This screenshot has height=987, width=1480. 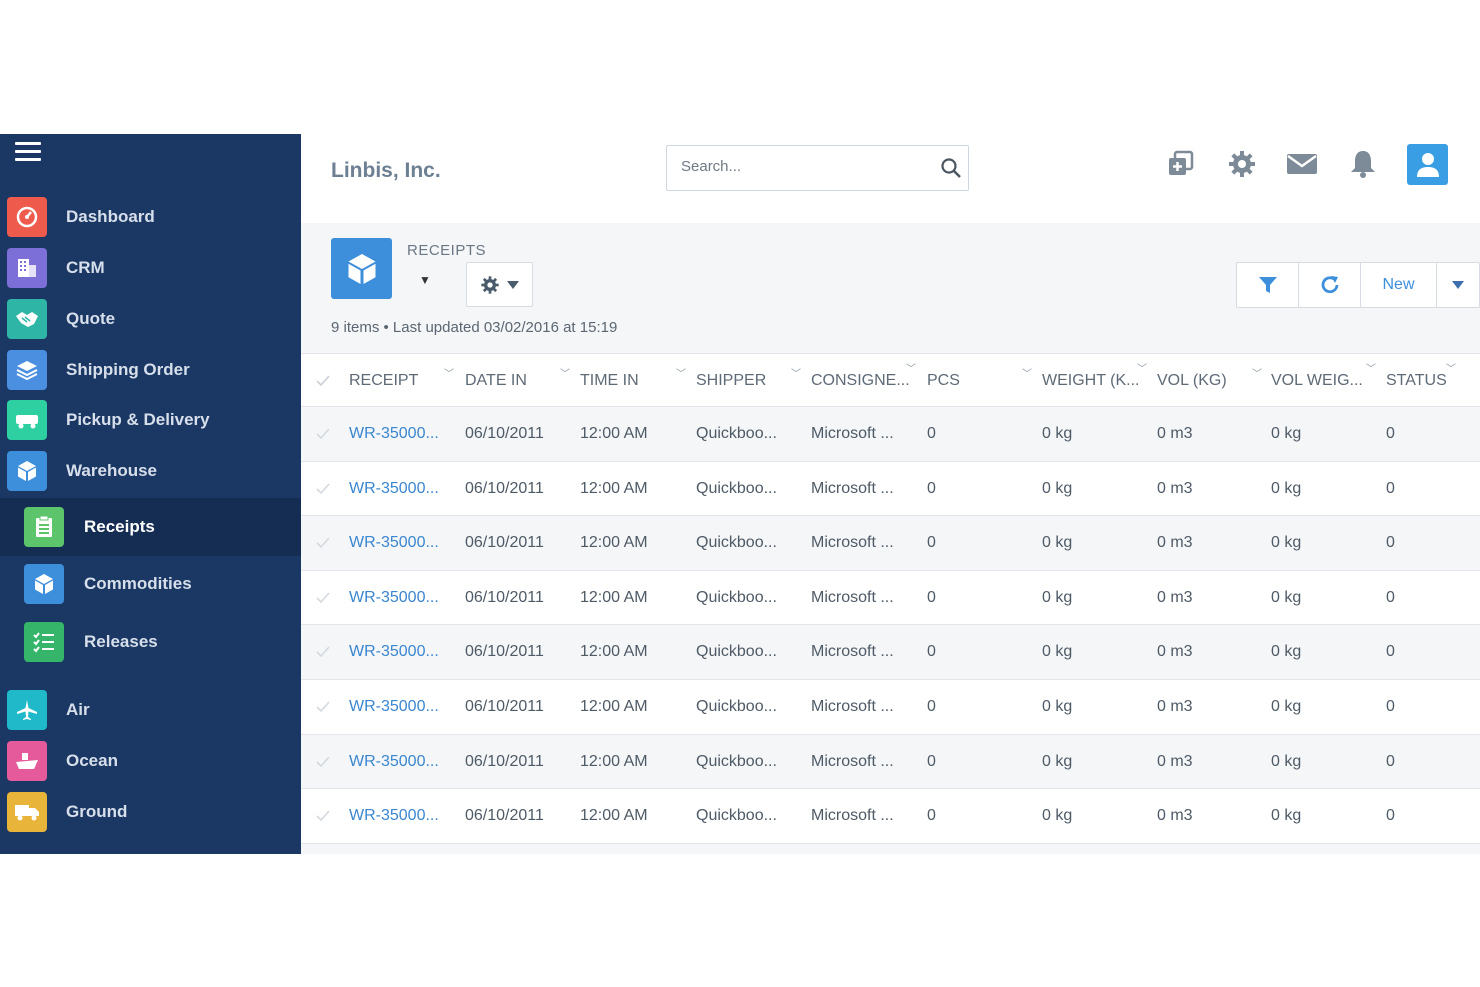 What do you see at coordinates (1433, 381) in the screenshot?
I see `column-header-status: STATUS ﹀` at bounding box center [1433, 381].